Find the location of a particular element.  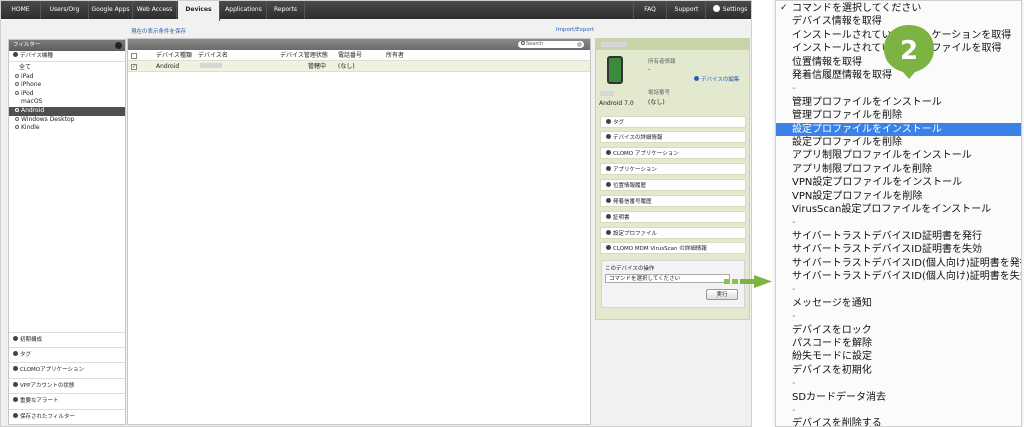

select-all-checkbox is located at coordinates (134, 56).